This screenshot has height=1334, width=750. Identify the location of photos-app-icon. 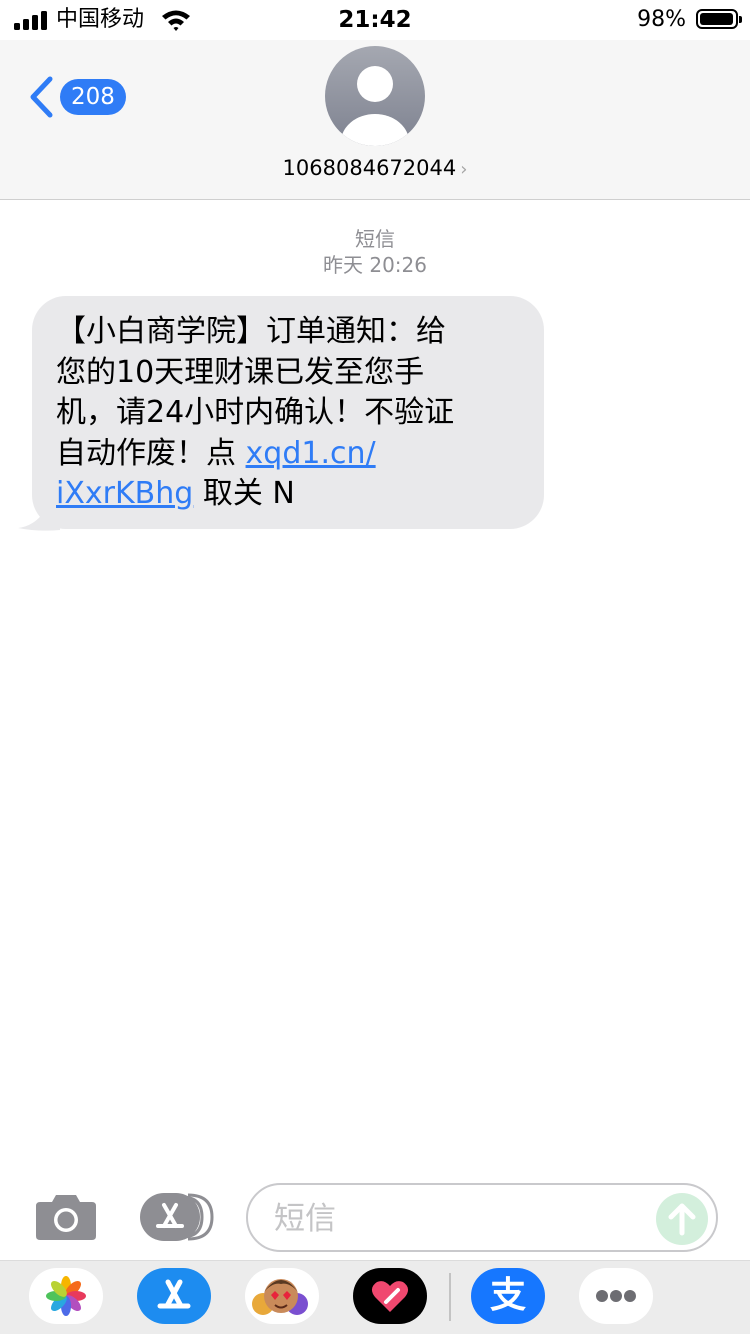
(66, 1296).